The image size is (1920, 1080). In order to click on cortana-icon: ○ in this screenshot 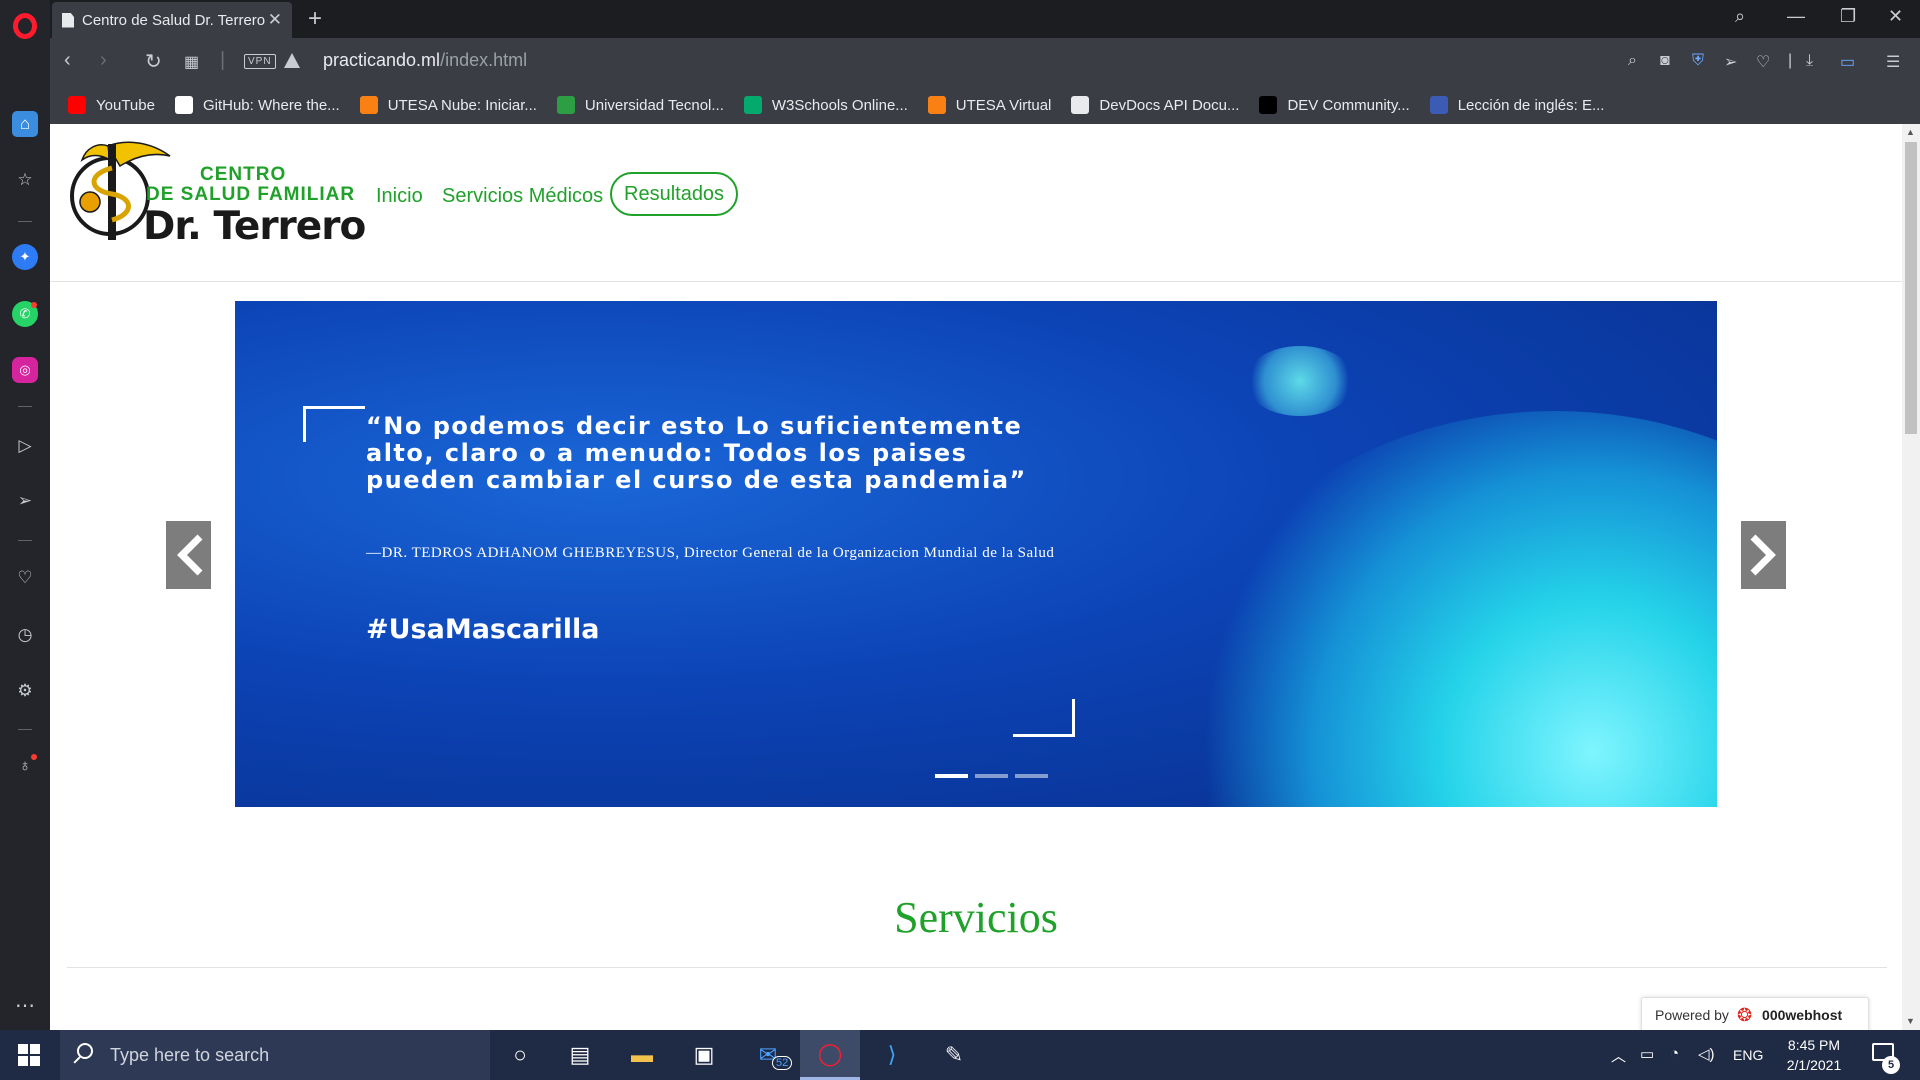, I will do `click(520, 1055)`.